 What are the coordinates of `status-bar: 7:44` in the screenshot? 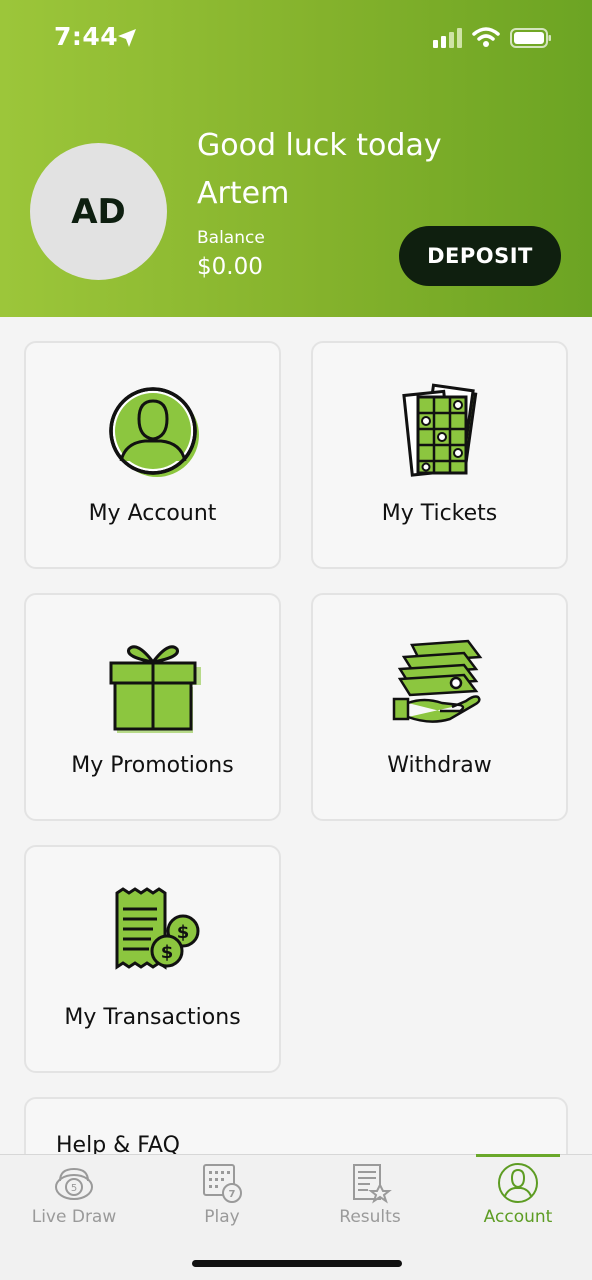 It's located at (296, 40).